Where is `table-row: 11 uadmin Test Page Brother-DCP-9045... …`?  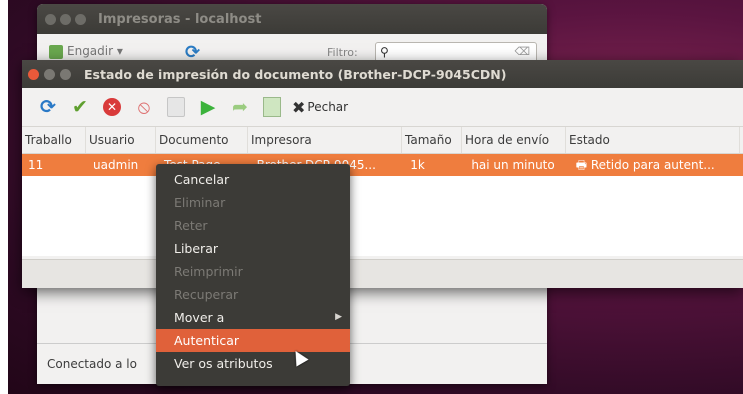
table-row: 11 uadmin Test Page Brother-DCP-9045... … is located at coordinates (382, 165).